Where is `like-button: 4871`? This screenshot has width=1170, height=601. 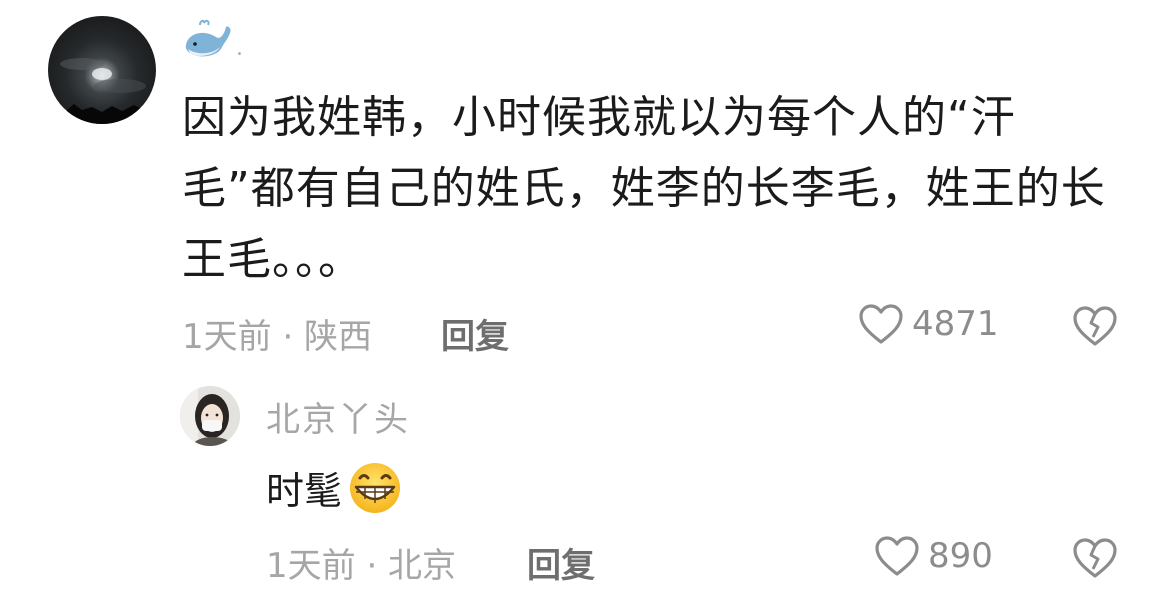 like-button: 4871 is located at coordinates (928, 324).